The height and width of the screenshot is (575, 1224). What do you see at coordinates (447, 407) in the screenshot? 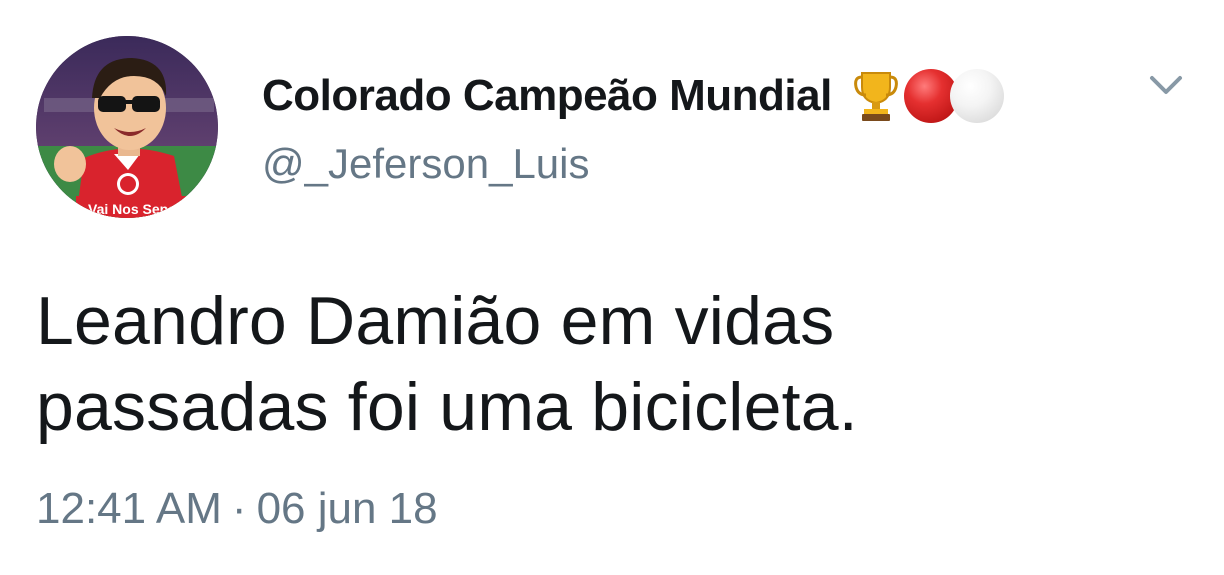
I see `tweet-text-line: passadas foi uma bicicleta.` at bounding box center [447, 407].